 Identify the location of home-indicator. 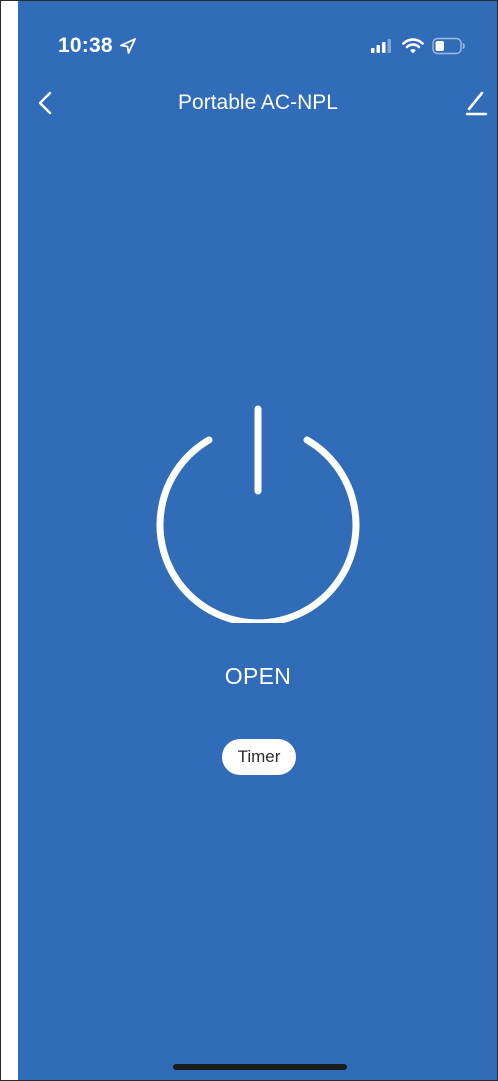
(260, 1067).